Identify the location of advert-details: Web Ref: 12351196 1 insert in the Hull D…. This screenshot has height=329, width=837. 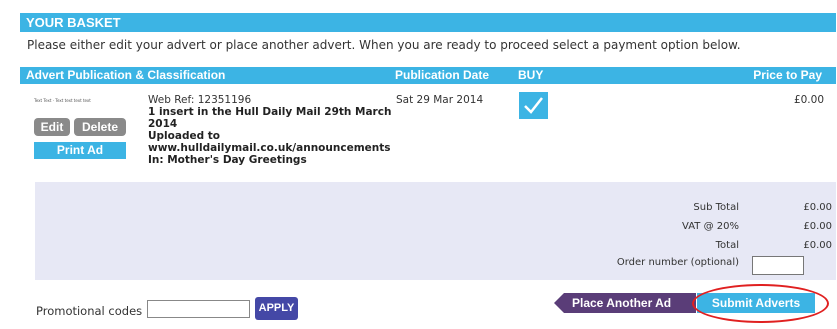
(269, 130).